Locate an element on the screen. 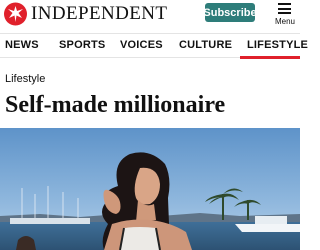 The height and width of the screenshot is (250, 320). menu-label: Menu is located at coordinates (284, 21).